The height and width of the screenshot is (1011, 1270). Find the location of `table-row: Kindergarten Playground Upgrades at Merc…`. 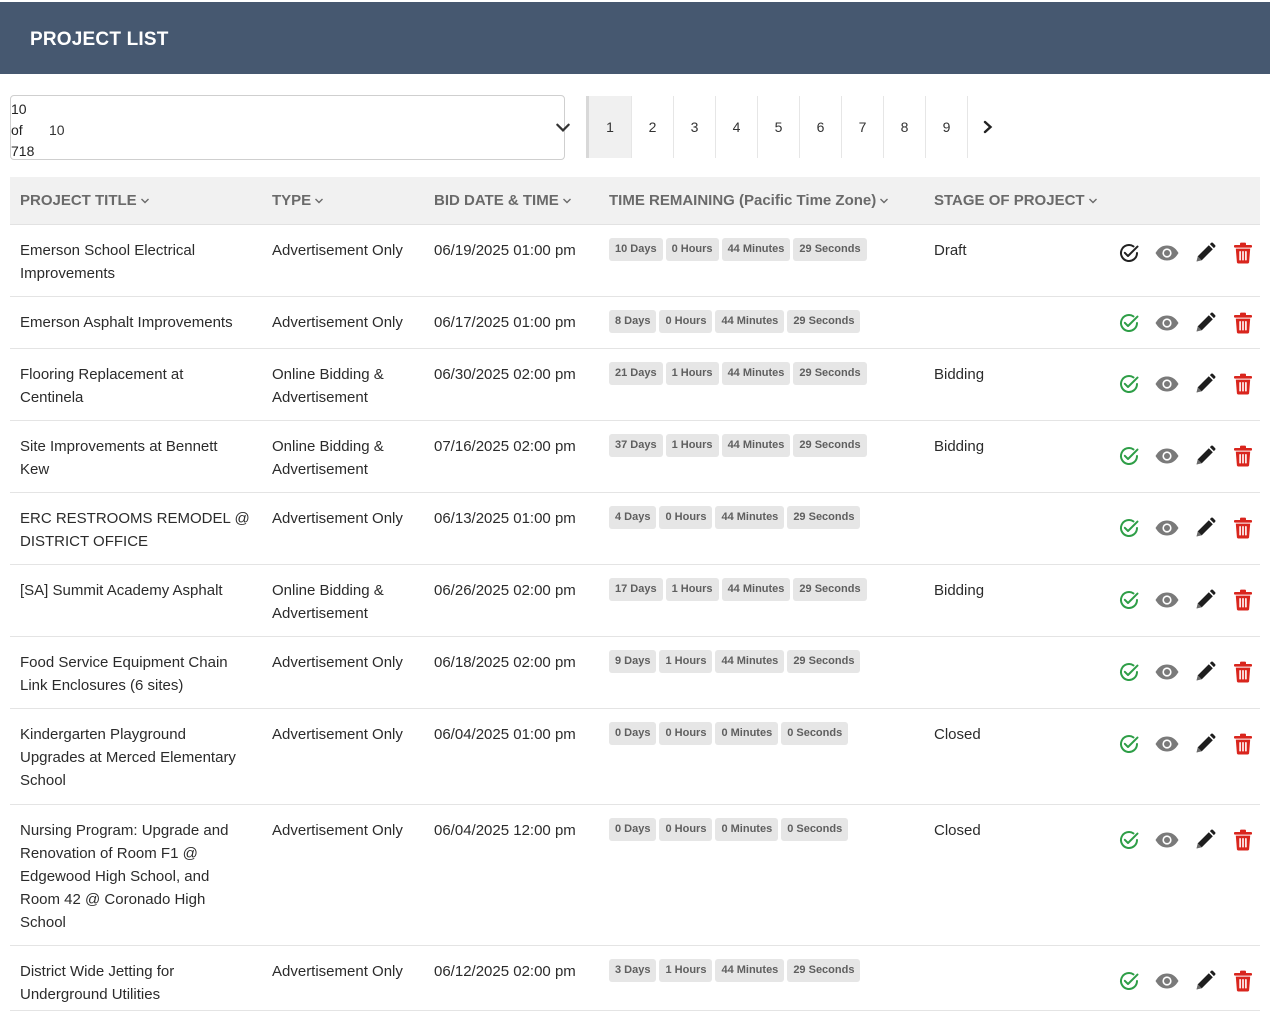

table-row: Kindergarten Playground Upgrades at Merc… is located at coordinates (635, 757).